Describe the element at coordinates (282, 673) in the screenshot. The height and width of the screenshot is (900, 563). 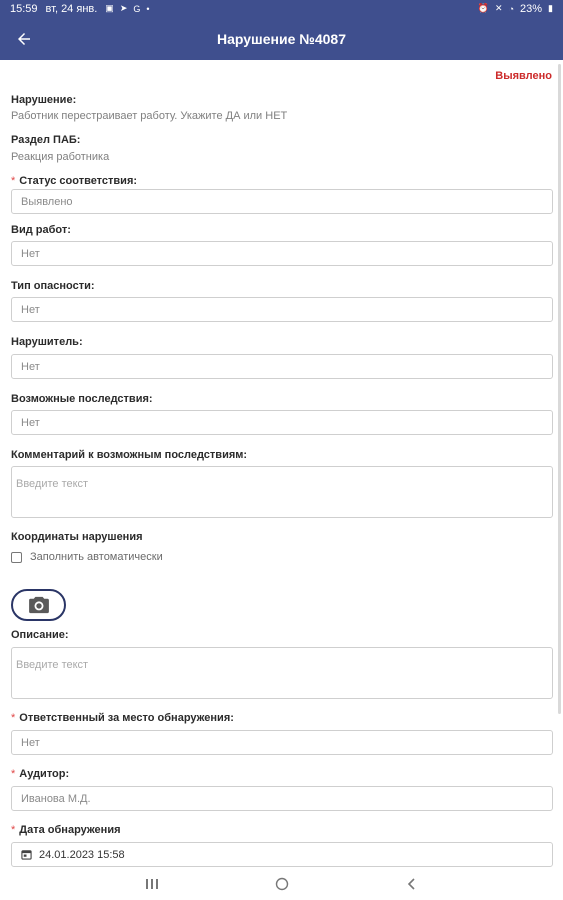
I see `description-input: Введите текст` at that location.